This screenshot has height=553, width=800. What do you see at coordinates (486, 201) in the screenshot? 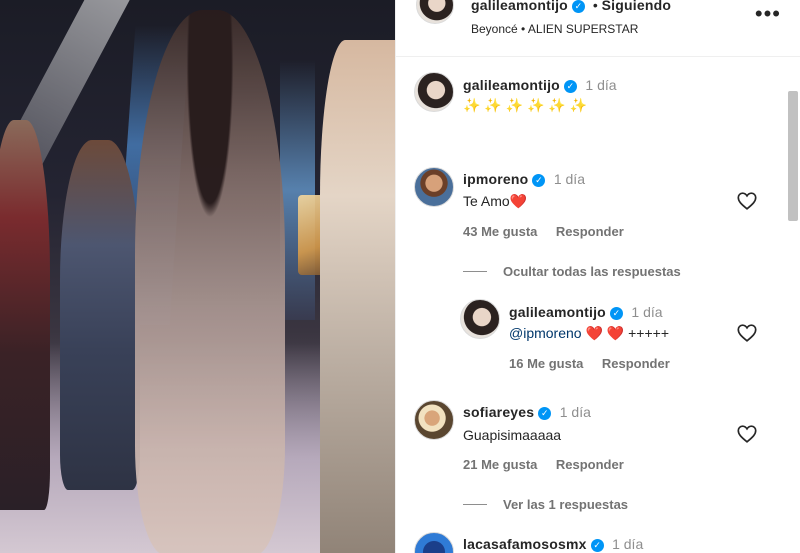
I see `comment-text: Te Amo` at bounding box center [486, 201].